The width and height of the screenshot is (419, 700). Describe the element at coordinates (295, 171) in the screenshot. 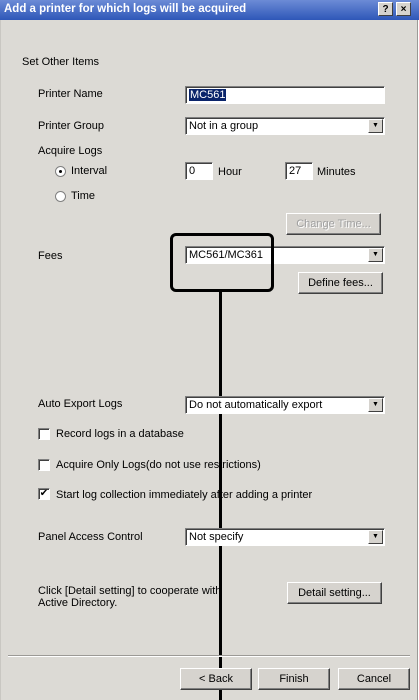

I see `minutes-value: 27` at that location.